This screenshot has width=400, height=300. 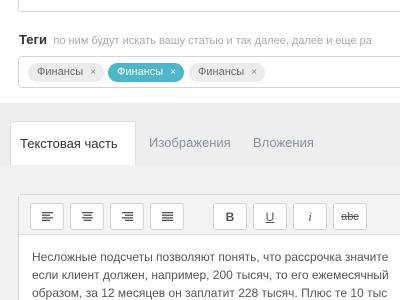 I want to click on align-center-icon, so click(x=87, y=216).